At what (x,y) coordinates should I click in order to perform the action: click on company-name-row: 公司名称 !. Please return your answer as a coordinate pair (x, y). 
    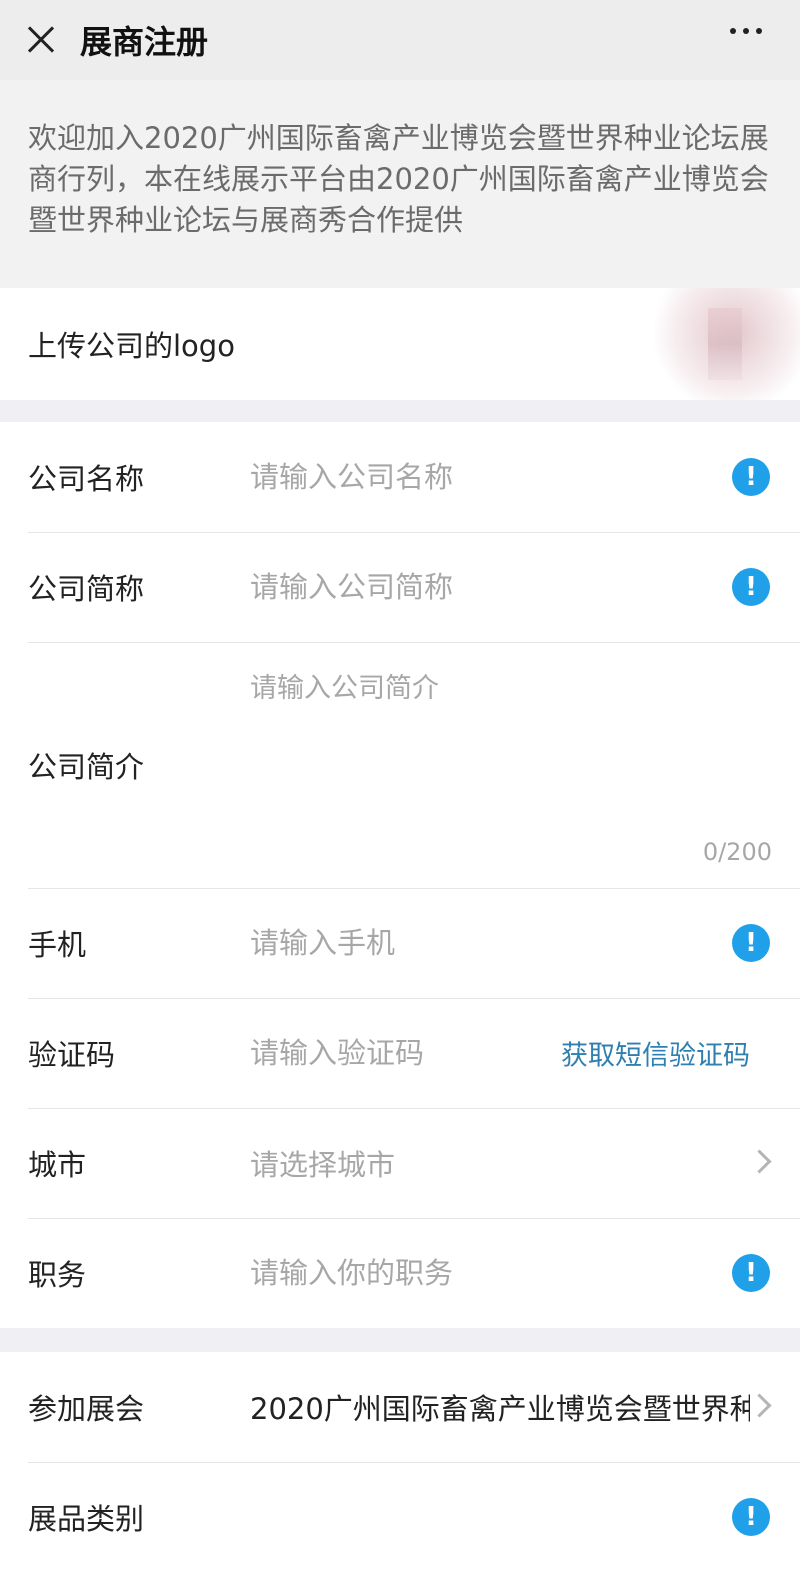
    Looking at the image, I should click on (400, 477).